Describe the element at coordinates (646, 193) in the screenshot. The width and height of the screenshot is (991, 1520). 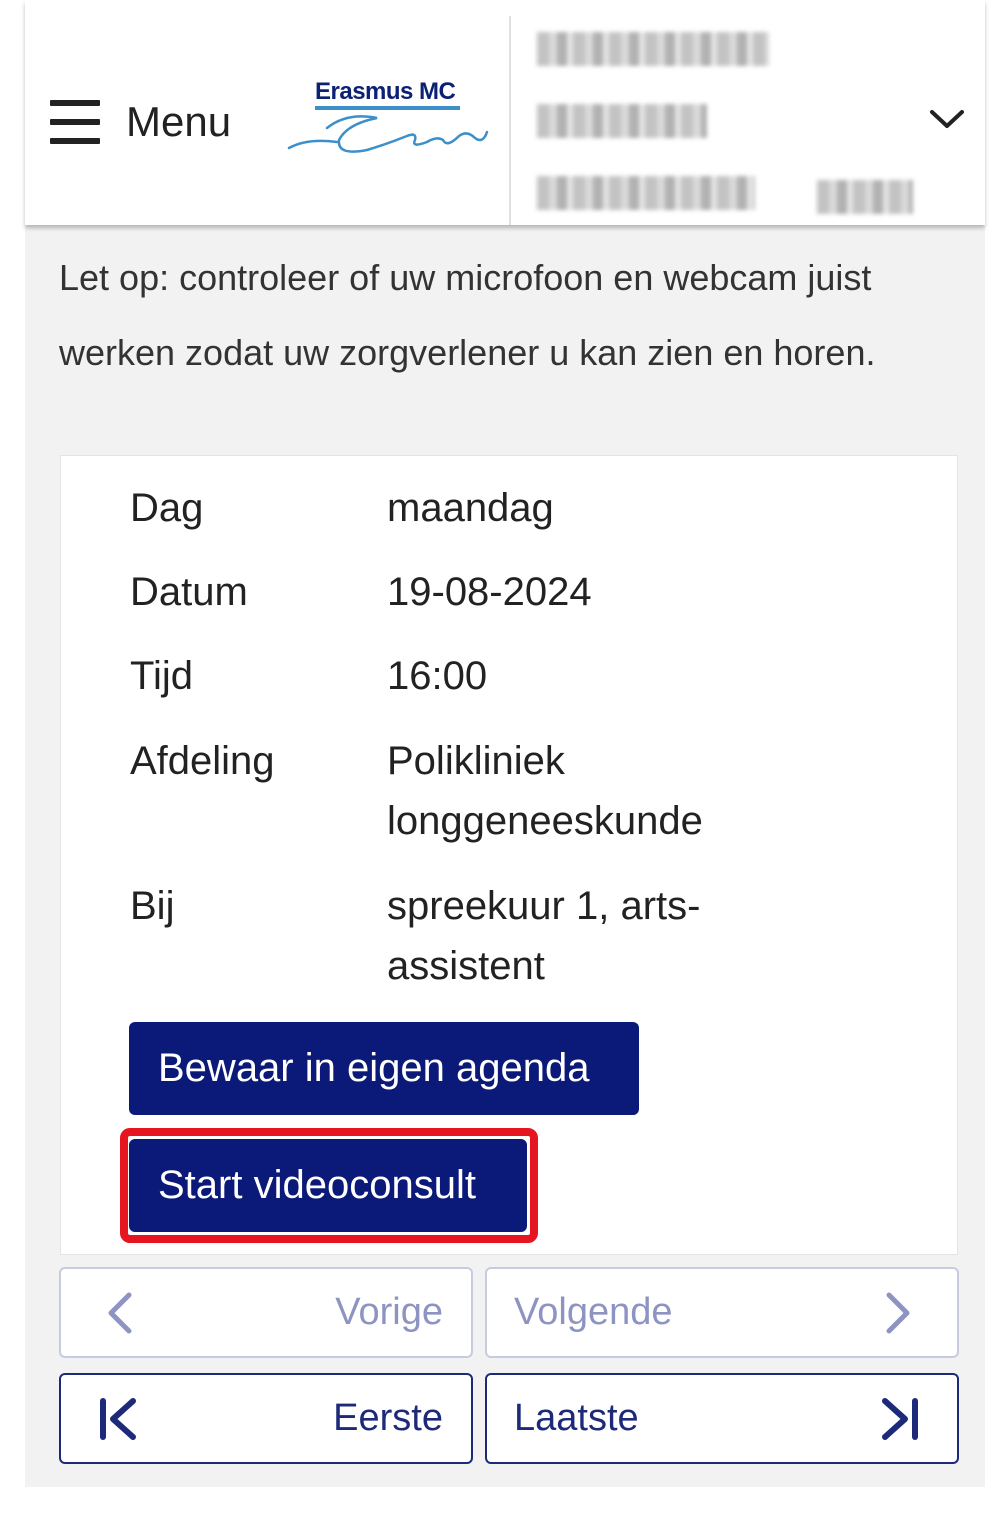
I see `patient-dob-blurred` at that location.